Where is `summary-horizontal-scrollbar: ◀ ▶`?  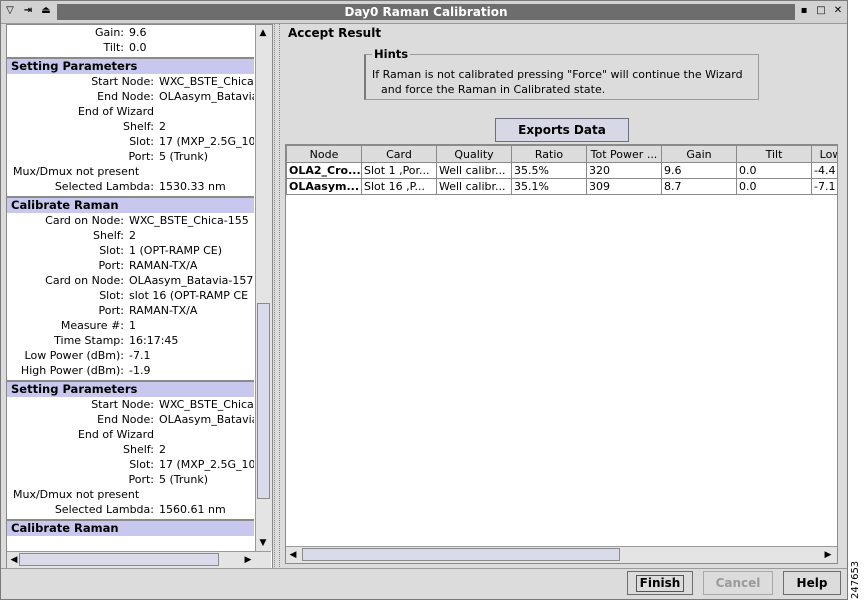 summary-horizontal-scrollbar: ◀ ▶ is located at coordinates (139, 559).